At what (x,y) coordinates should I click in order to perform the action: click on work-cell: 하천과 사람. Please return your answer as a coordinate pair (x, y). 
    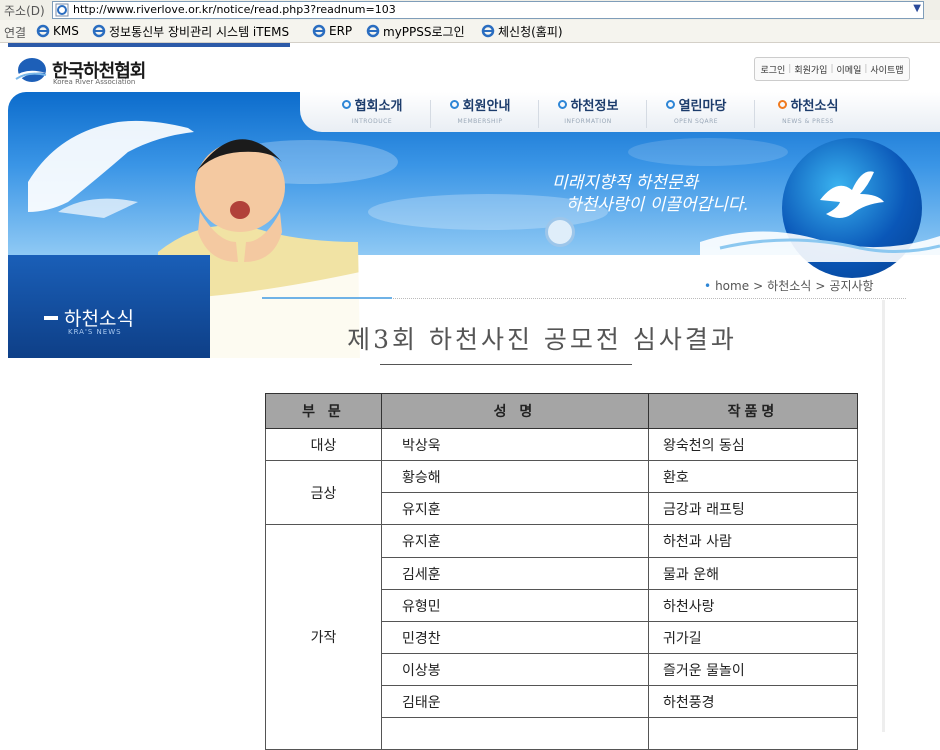
    Looking at the image, I should click on (753, 541).